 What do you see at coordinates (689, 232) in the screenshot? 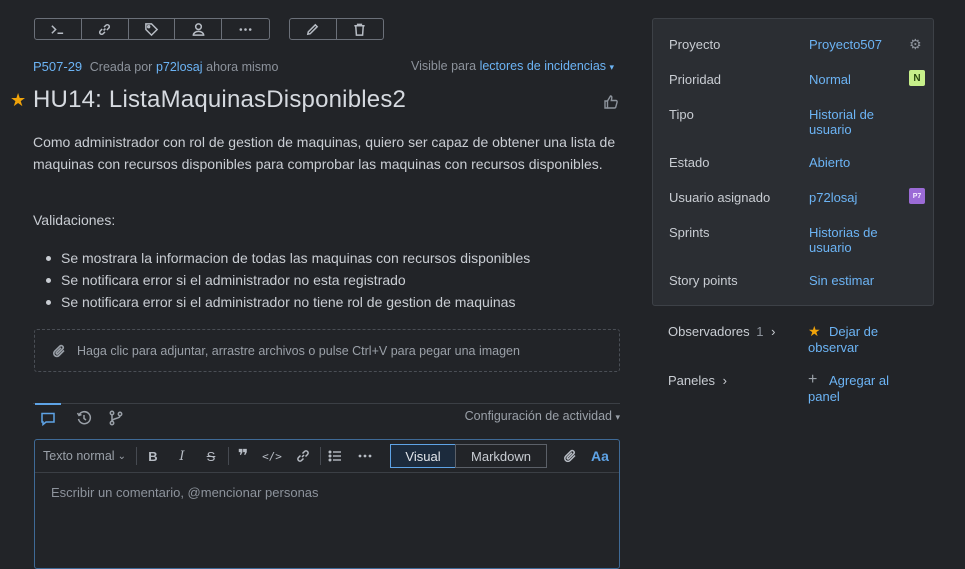
I see `field-label: Sprints` at bounding box center [689, 232].